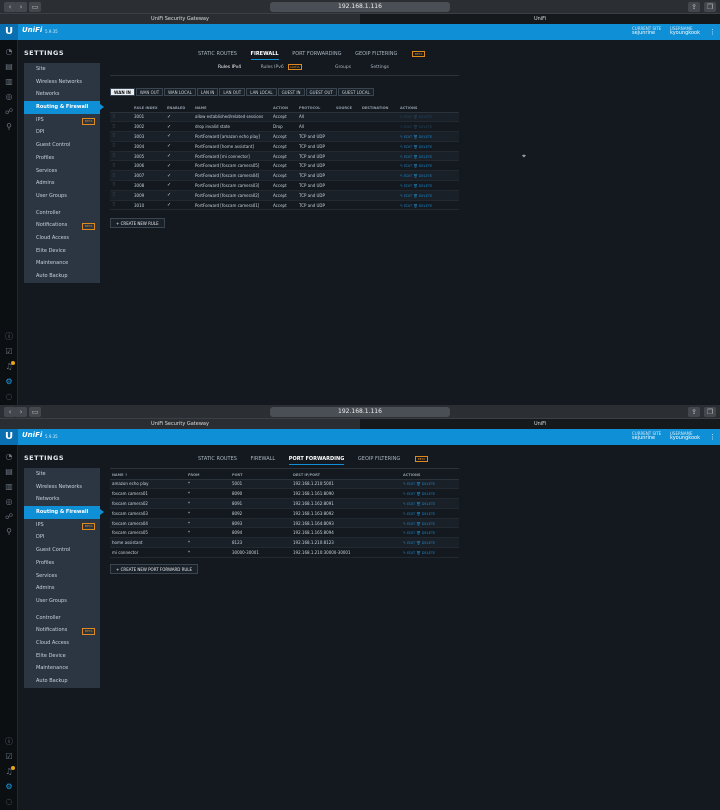 Image resolution: width=720 pixels, height=810 pixels. What do you see at coordinates (62, 474) in the screenshot?
I see `sidebar-item-site: Site` at bounding box center [62, 474].